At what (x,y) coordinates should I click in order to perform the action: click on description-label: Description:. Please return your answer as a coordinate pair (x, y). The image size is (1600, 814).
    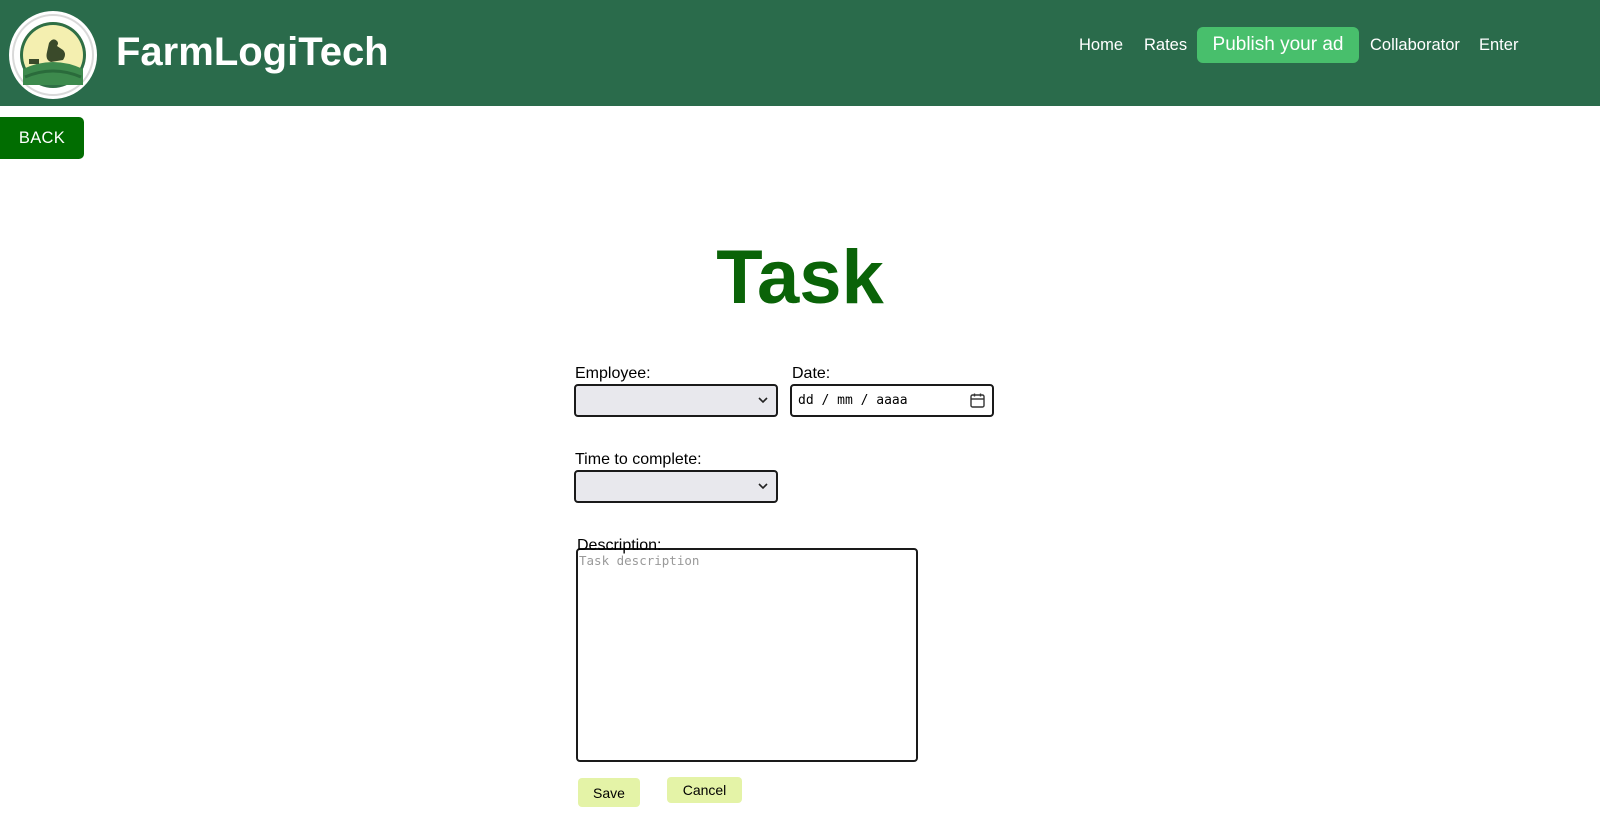
    Looking at the image, I should click on (619, 545).